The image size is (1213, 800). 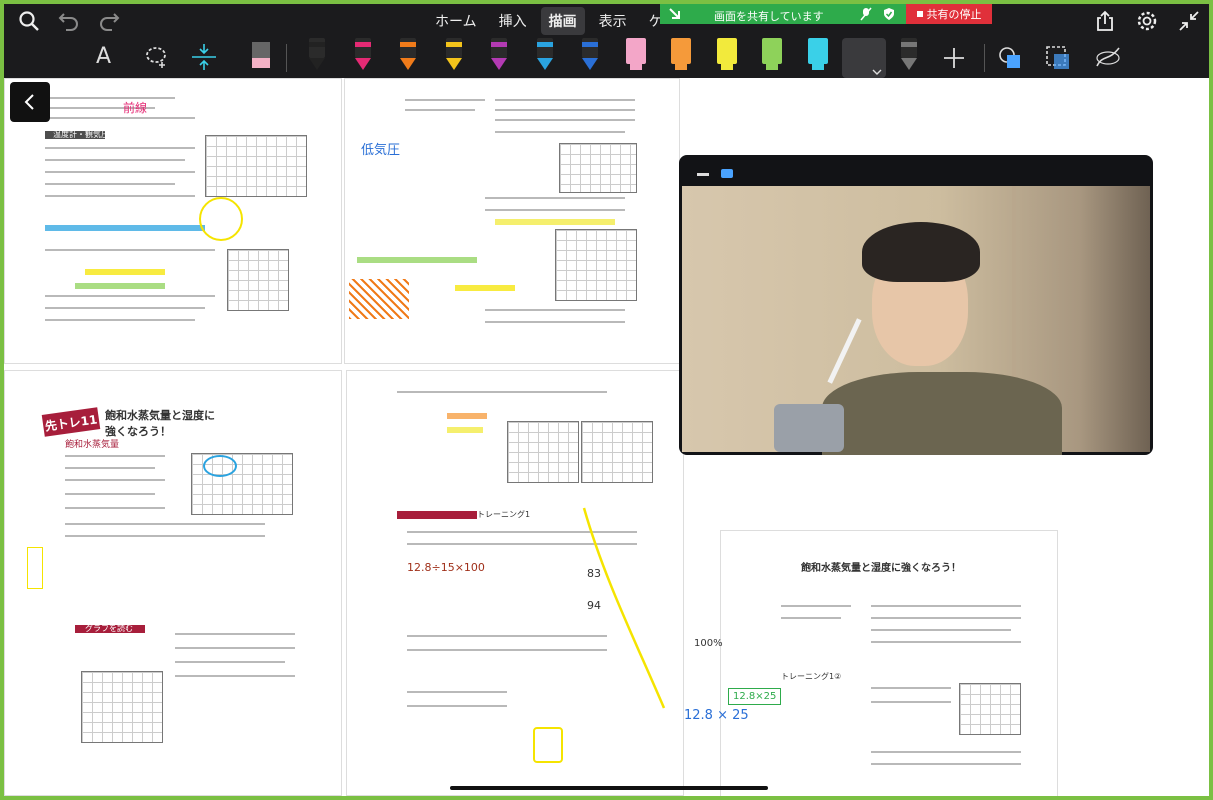 What do you see at coordinates (864, 58) in the screenshot?
I see `selected-pen-highlight` at bounding box center [864, 58].